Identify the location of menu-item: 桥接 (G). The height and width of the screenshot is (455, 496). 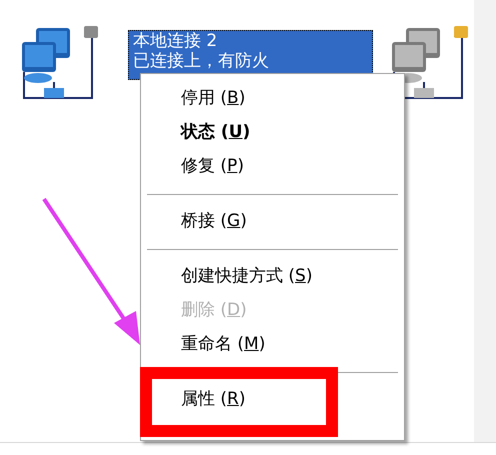
(272, 222).